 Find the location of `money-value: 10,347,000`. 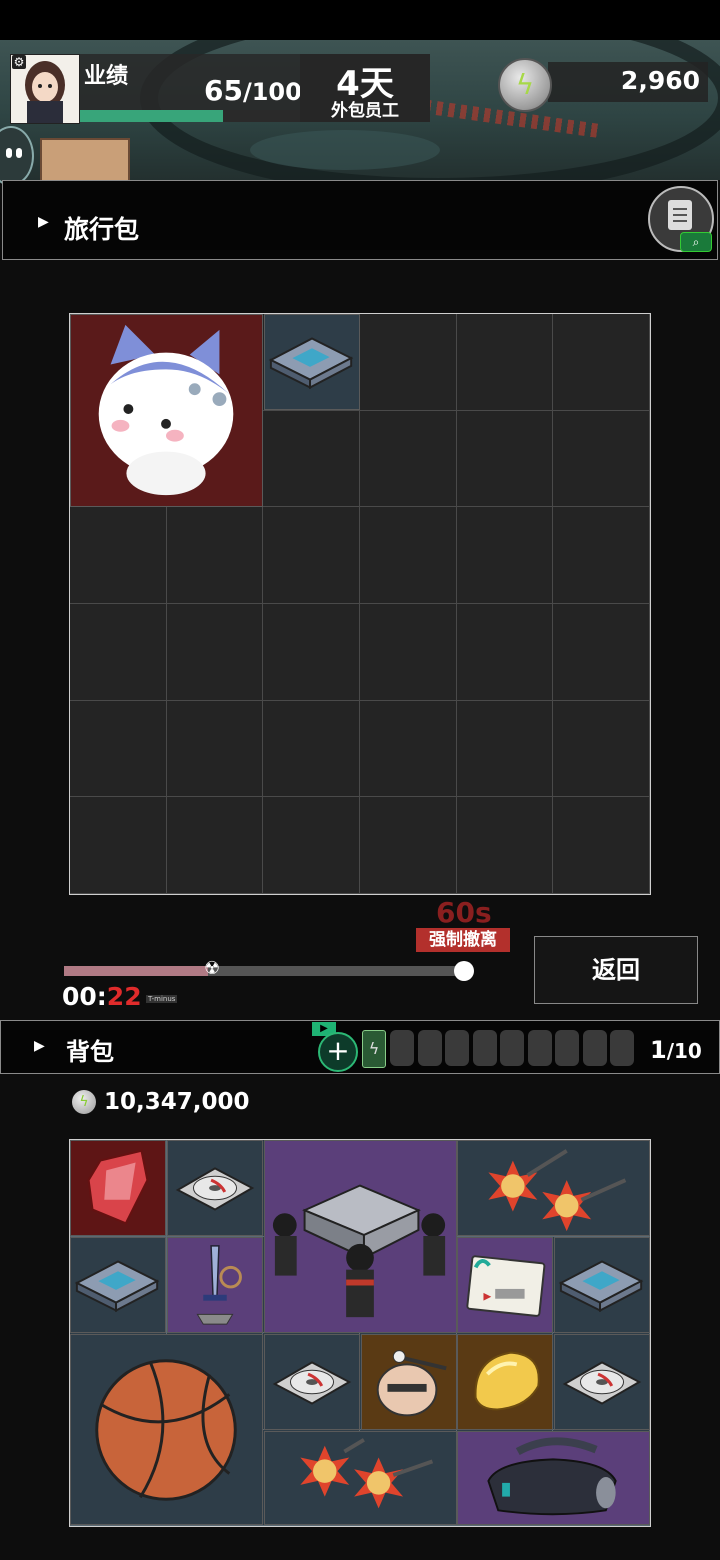

money-value: 10,347,000 is located at coordinates (177, 1102).